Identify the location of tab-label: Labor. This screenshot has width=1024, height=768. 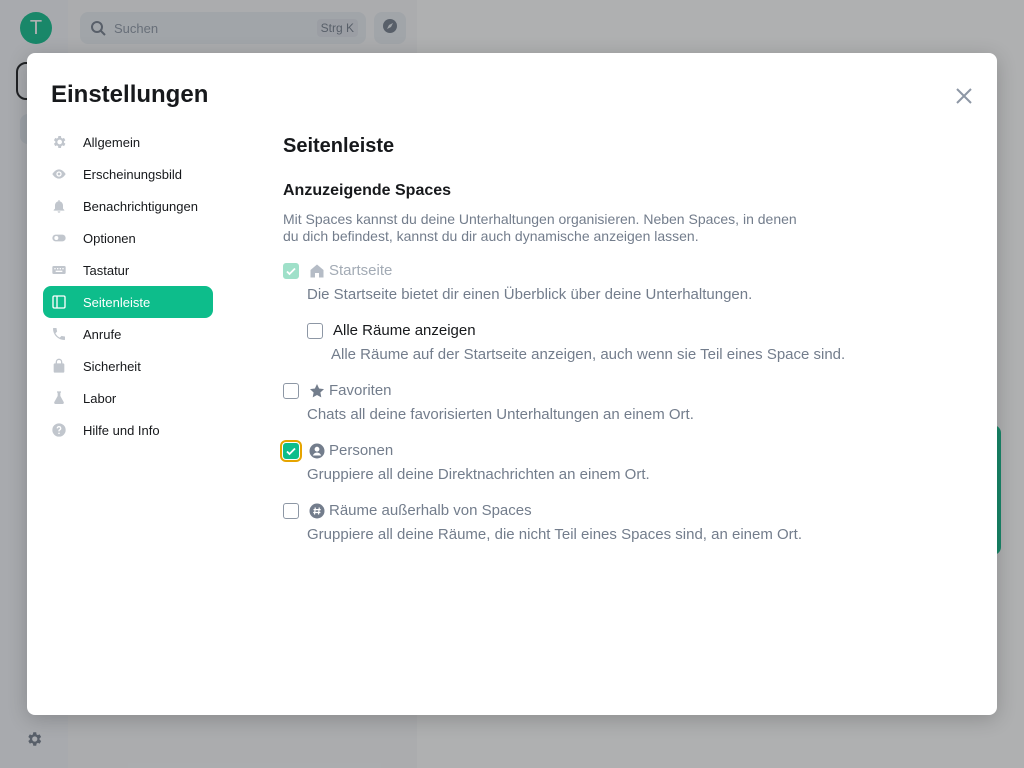
(100, 398).